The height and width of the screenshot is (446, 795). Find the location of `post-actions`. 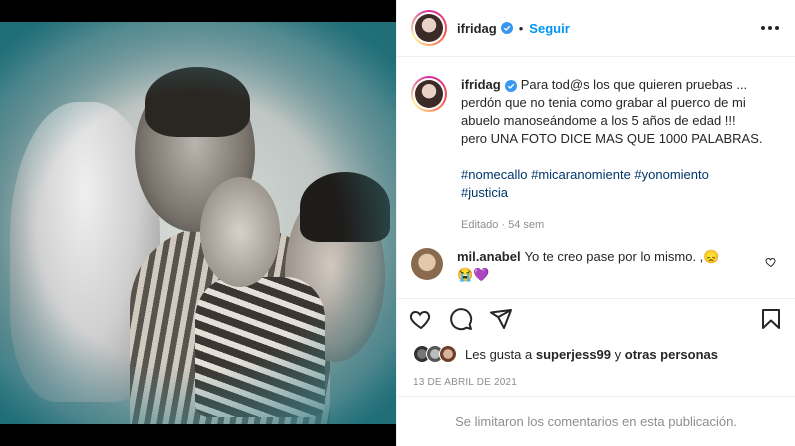

post-actions is located at coordinates (596, 318).